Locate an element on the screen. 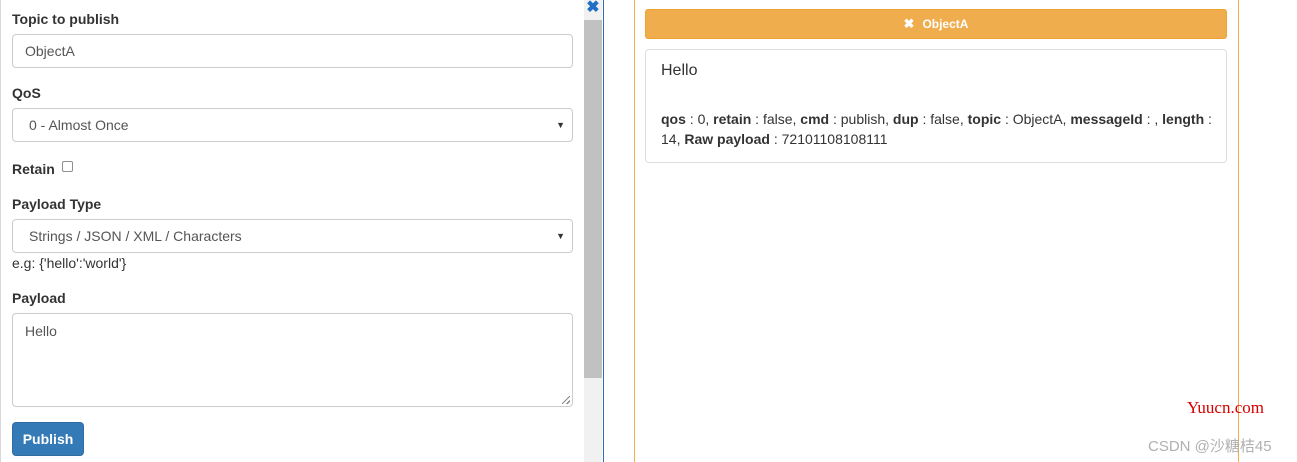  field-value: 72101108108111 is located at coordinates (834, 139).